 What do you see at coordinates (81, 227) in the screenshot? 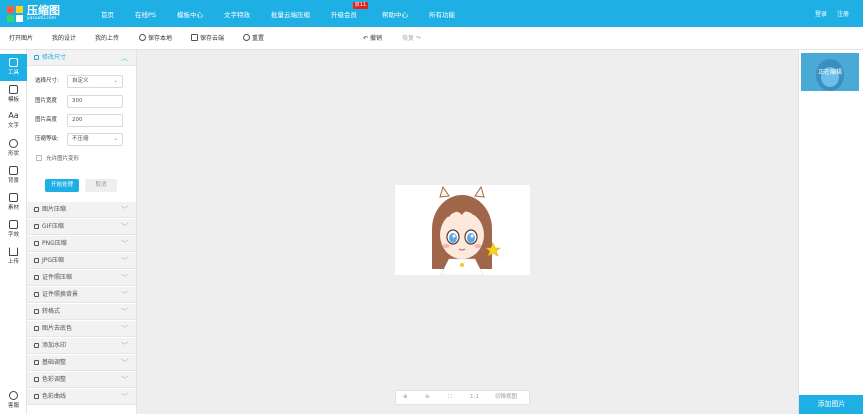
I see `section-gif-compress: GIF压缩 ﹀` at bounding box center [81, 227].